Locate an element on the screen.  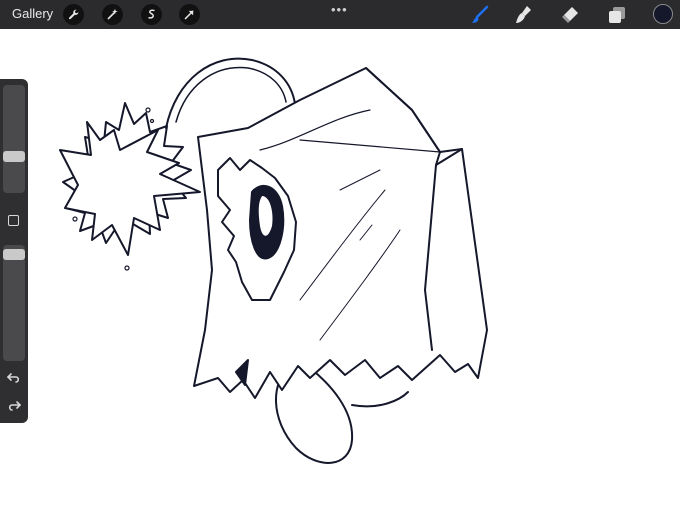
brush-sidebar is located at coordinates (14, 251).